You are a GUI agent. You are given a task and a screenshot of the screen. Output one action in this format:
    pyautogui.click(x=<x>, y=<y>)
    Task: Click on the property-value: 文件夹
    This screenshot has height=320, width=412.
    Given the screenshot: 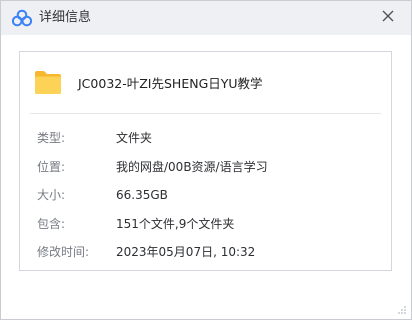 What is the action you would take?
    pyautogui.click(x=134, y=138)
    